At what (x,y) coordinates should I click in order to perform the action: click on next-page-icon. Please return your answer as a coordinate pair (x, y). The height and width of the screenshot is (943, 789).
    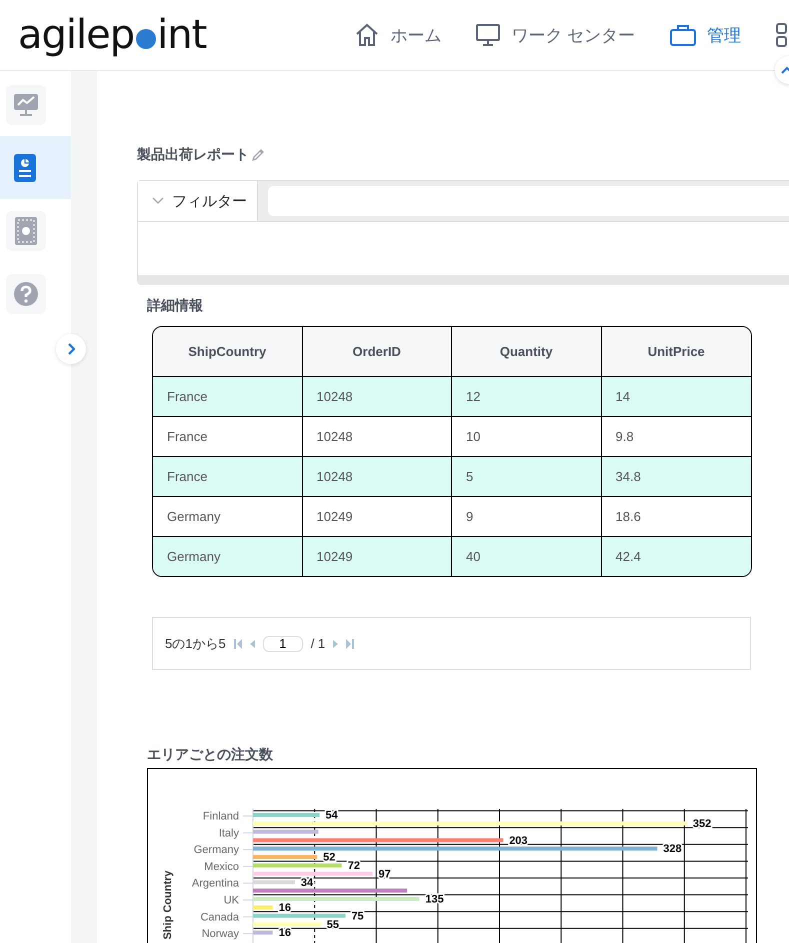
    Looking at the image, I should click on (335, 644).